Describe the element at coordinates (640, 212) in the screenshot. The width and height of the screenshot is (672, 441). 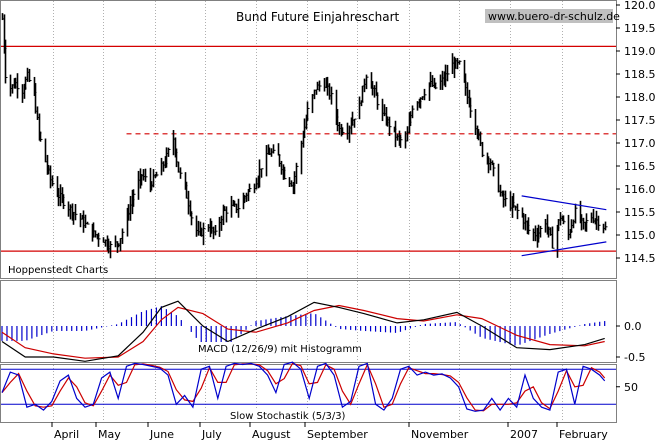
I see `price-y-tick-label: 115.5` at that location.